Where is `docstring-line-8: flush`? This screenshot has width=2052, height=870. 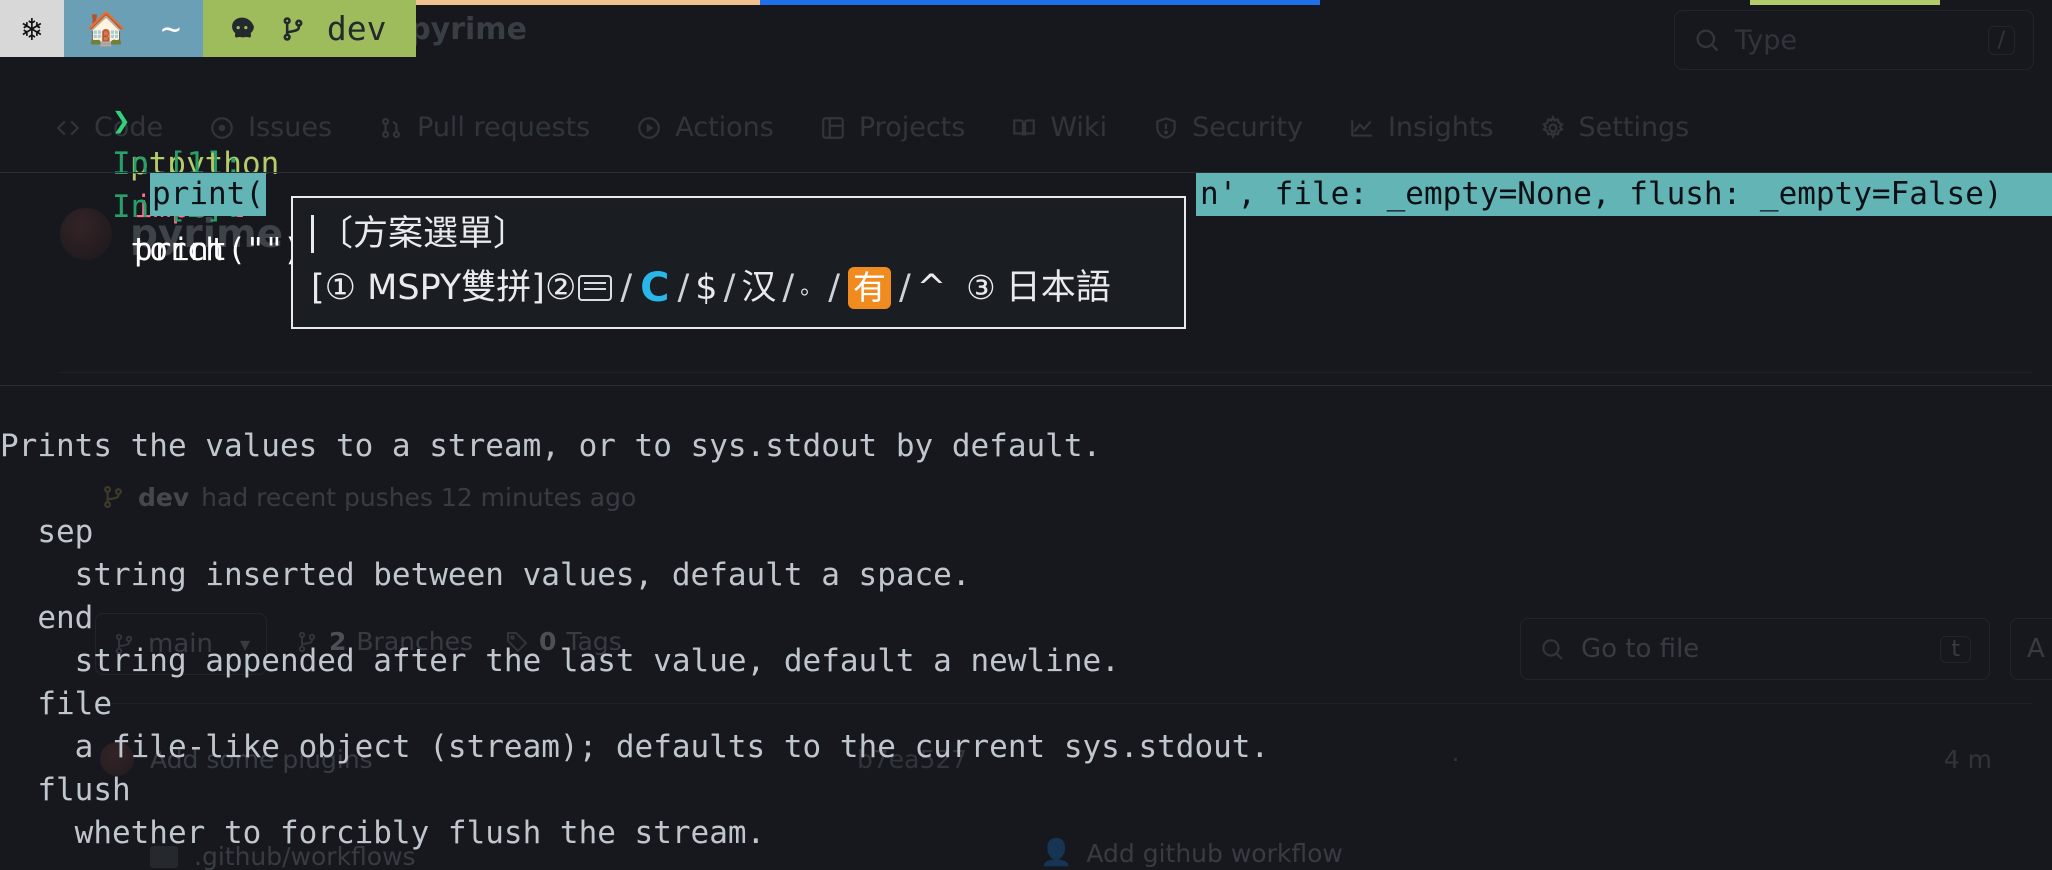
docstring-line-8: flush is located at coordinates (65, 790).